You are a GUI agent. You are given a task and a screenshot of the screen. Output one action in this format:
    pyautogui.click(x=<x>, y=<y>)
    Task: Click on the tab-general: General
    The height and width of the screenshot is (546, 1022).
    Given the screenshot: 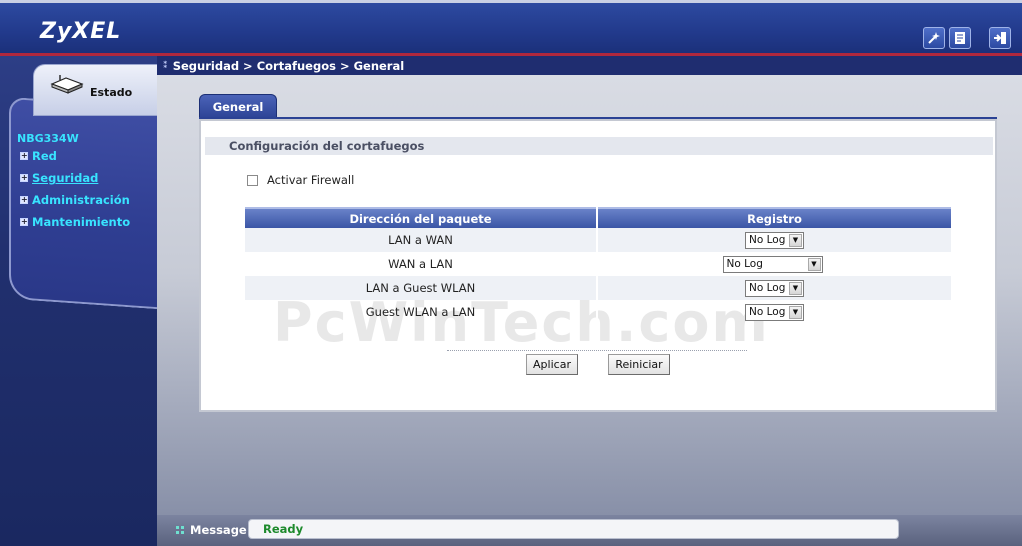 What is the action you would take?
    pyautogui.click(x=238, y=106)
    